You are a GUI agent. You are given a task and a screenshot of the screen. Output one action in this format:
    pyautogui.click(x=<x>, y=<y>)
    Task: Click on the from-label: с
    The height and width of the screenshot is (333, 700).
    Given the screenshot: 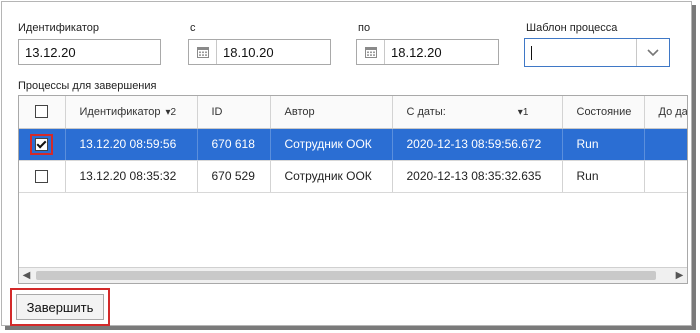 What is the action you would take?
    pyautogui.click(x=193, y=28)
    